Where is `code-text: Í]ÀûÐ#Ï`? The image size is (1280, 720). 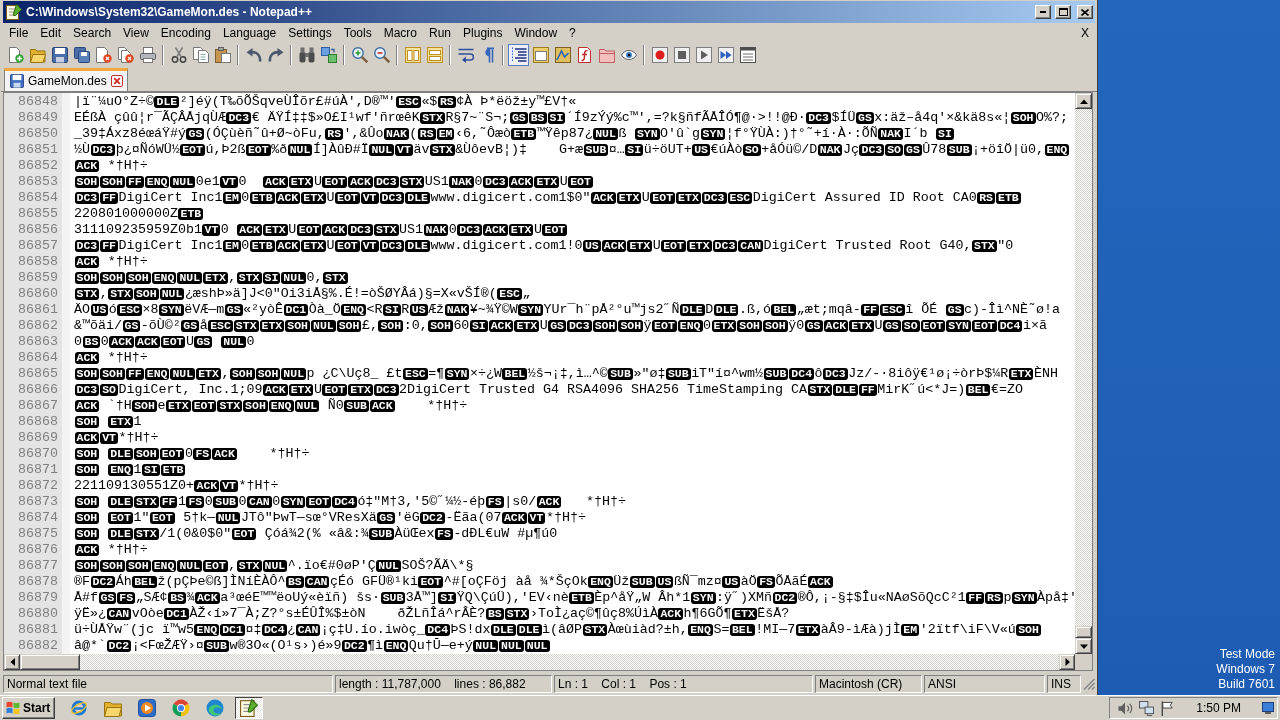 code-text: Í]ÀûÐ#Ï is located at coordinates (340, 150).